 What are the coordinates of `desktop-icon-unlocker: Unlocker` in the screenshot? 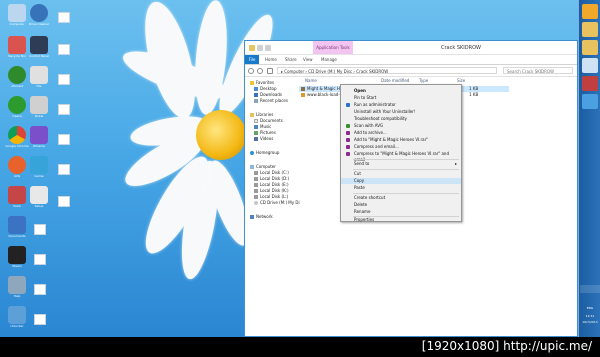 It's located at (17, 317).